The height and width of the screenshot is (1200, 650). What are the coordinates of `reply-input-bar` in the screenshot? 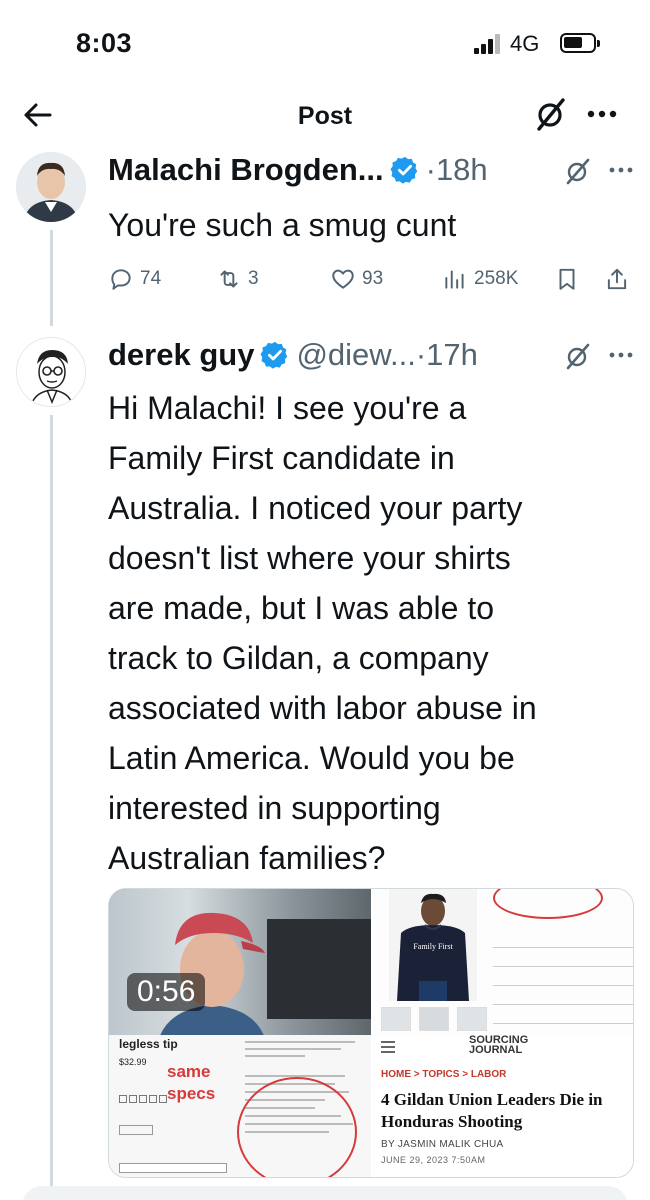 It's located at (325, 1193).